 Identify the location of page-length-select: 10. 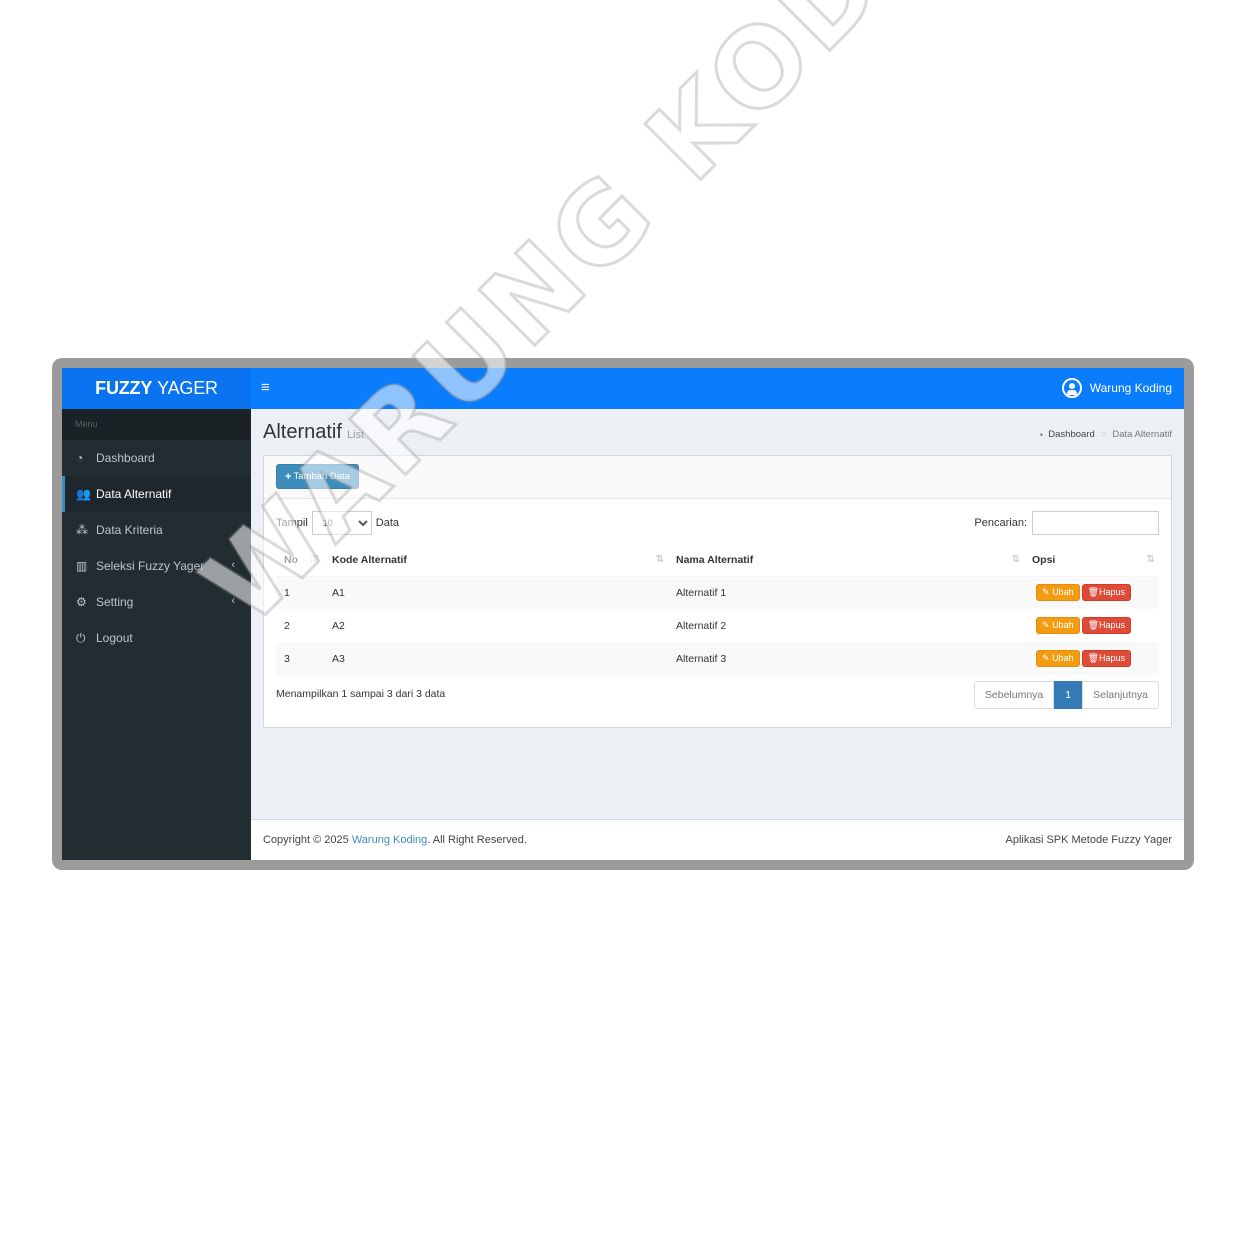
(341, 523).